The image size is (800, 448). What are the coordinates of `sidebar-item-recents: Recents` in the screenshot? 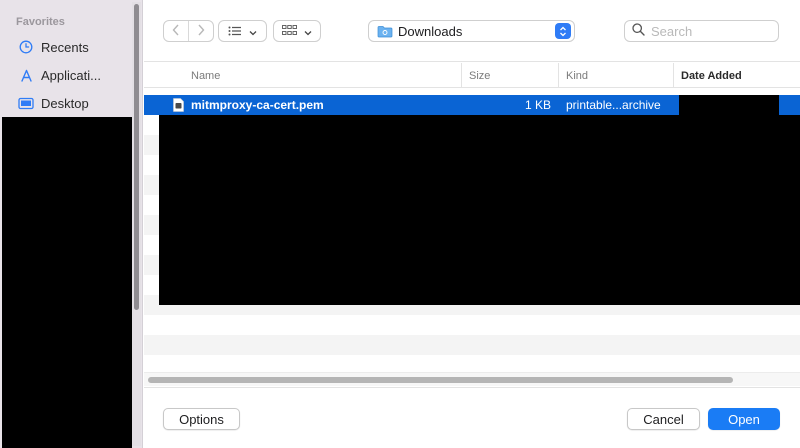 It's located at (68, 47).